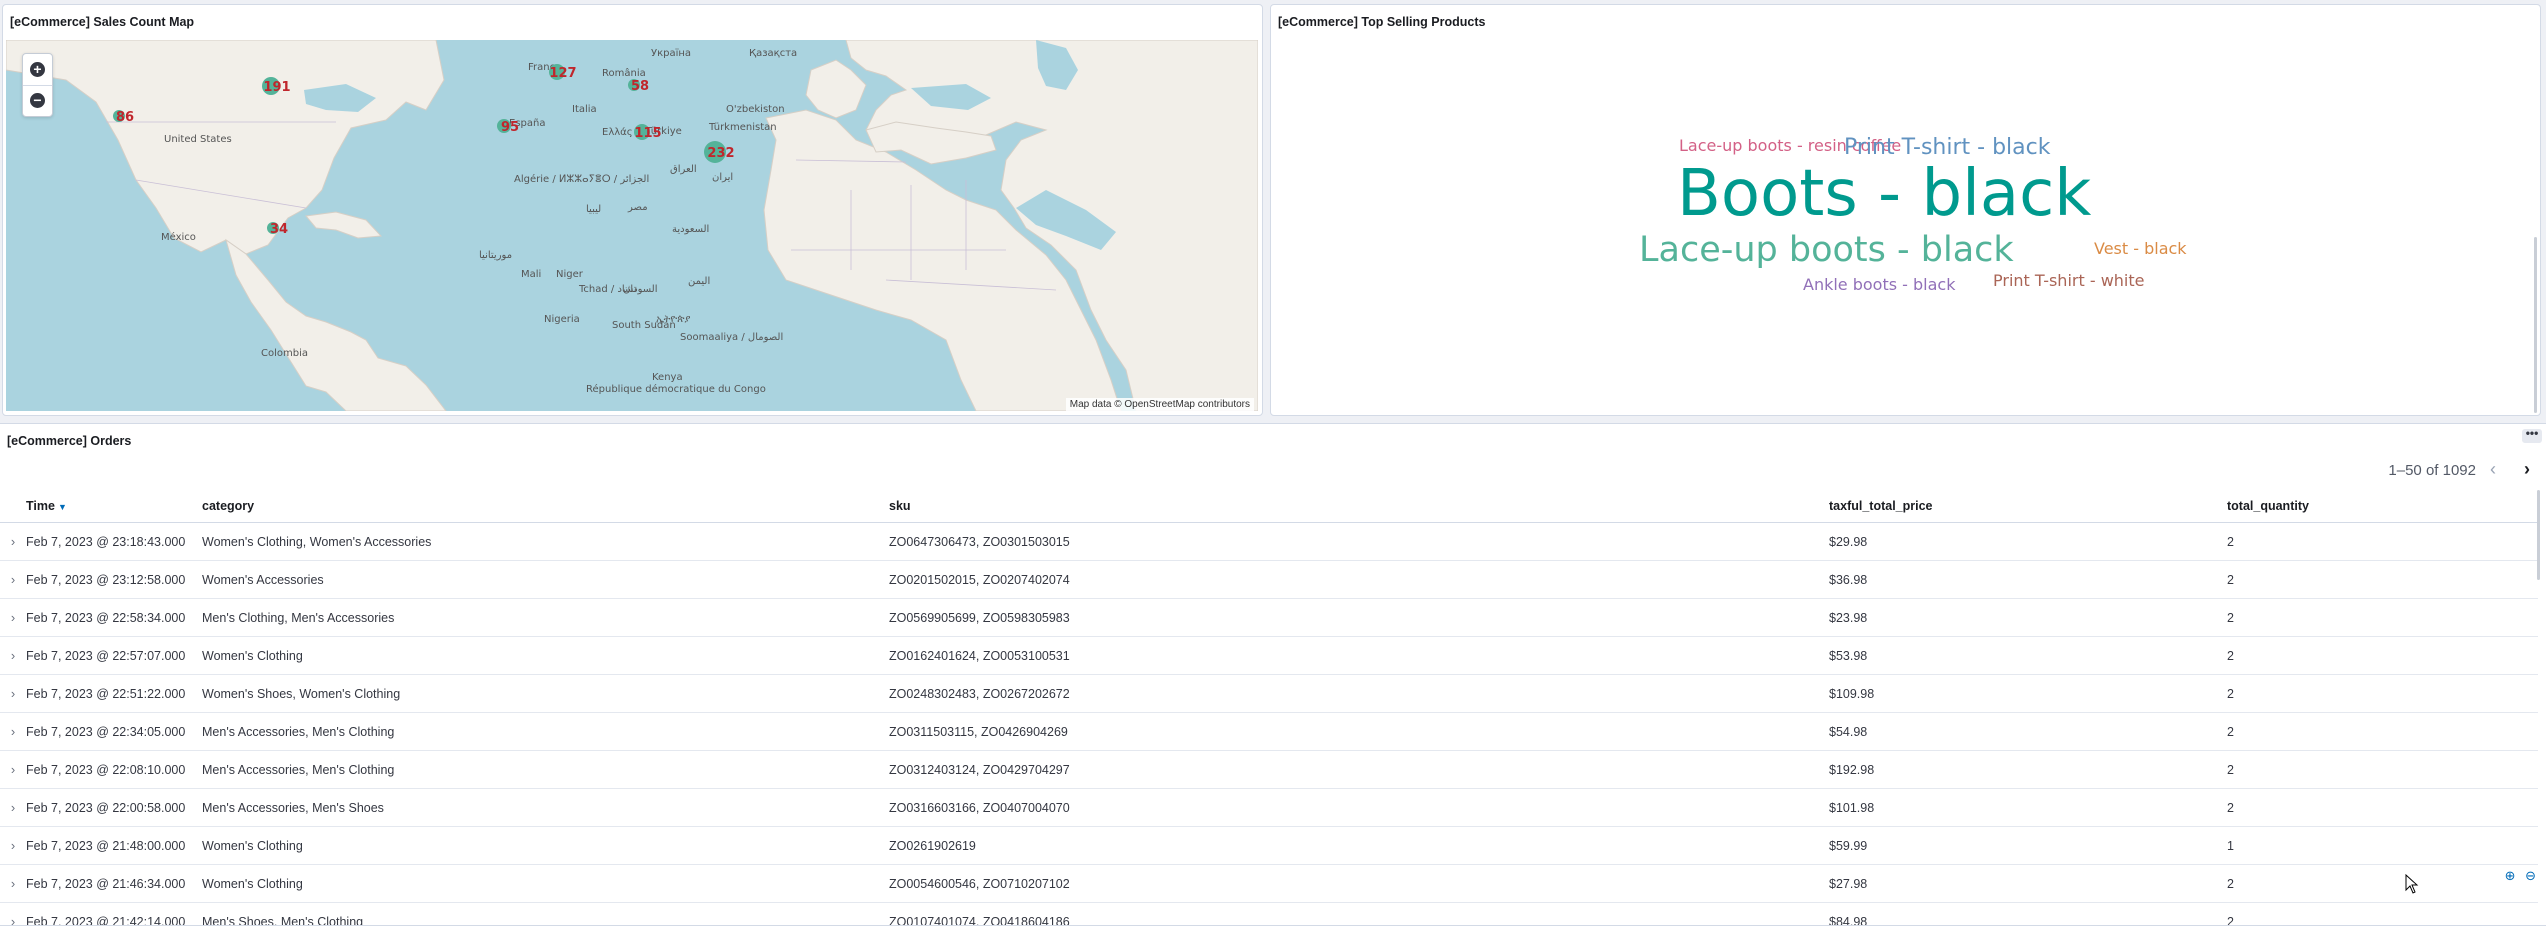 This screenshot has width=2546, height=926. Describe the element at coordinates (37, 100) in the screenshot. I see `zoom-out-button: −` at that location.